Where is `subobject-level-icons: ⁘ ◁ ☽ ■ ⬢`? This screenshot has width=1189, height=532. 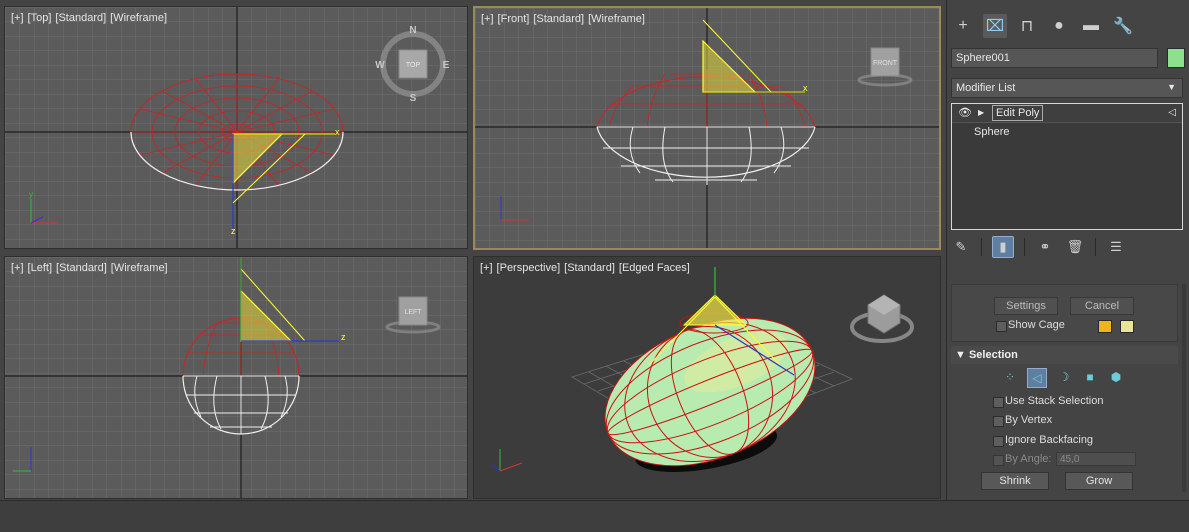
subobject-level-icons: ⁘ ◁ ☽ ■ ⬢ is located at coordinates (1063, 378).